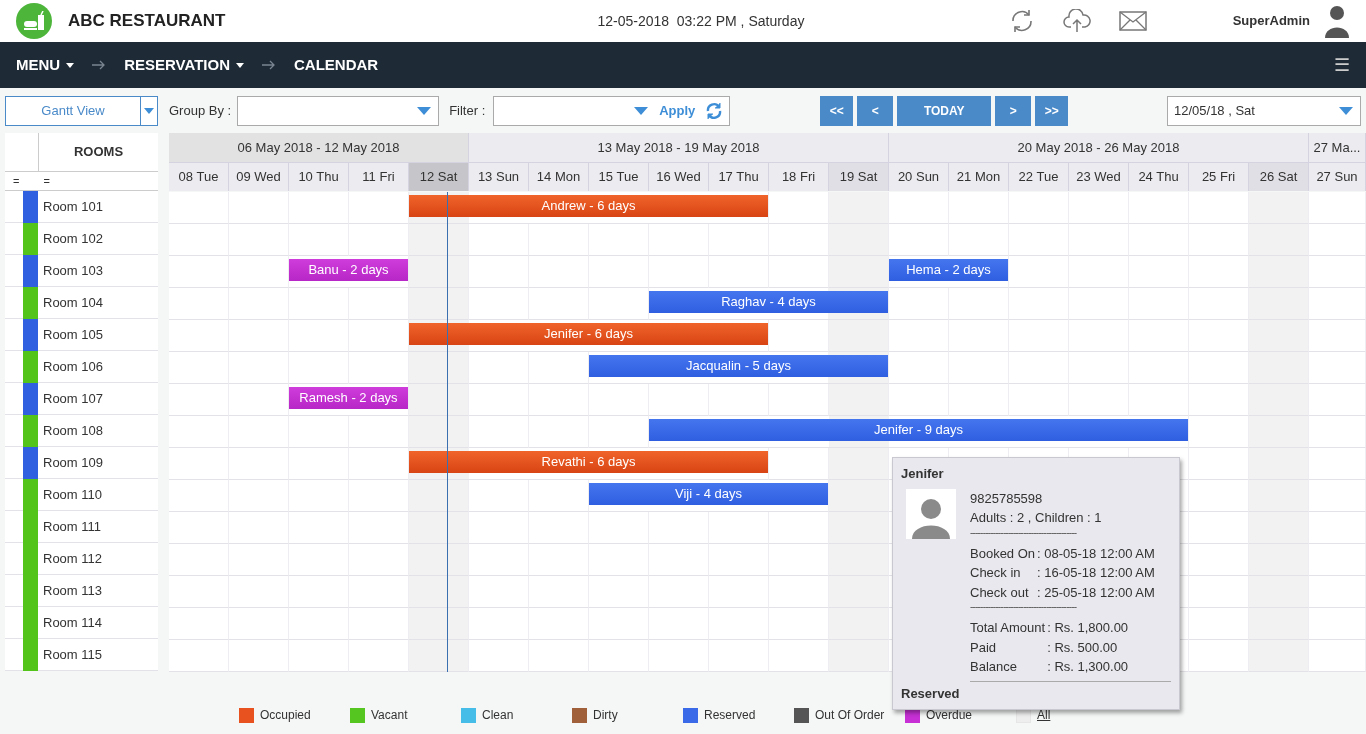 This screenshot has width=1366, height=734. What do you see at coordinates (336, 65) in the screenshot?
I see `breadcrumb-link: CALENDAR` at bounding box center [336, 65].